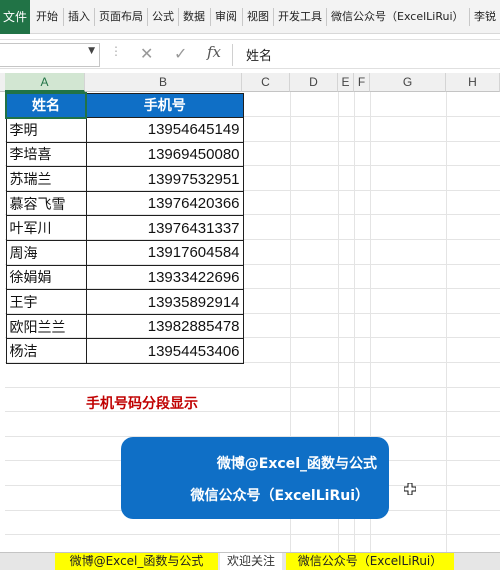 Image resolution: width=500 pixels, height=570 pixels. Describe the element at coordinates (346, 82) in the screenshot. I see `column-header-e: E` at that location.